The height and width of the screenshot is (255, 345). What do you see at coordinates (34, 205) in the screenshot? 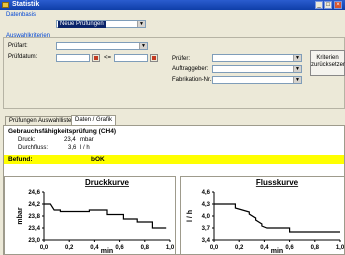
I see `y-tick-label: 24,2` at bounding box center [34, 205].